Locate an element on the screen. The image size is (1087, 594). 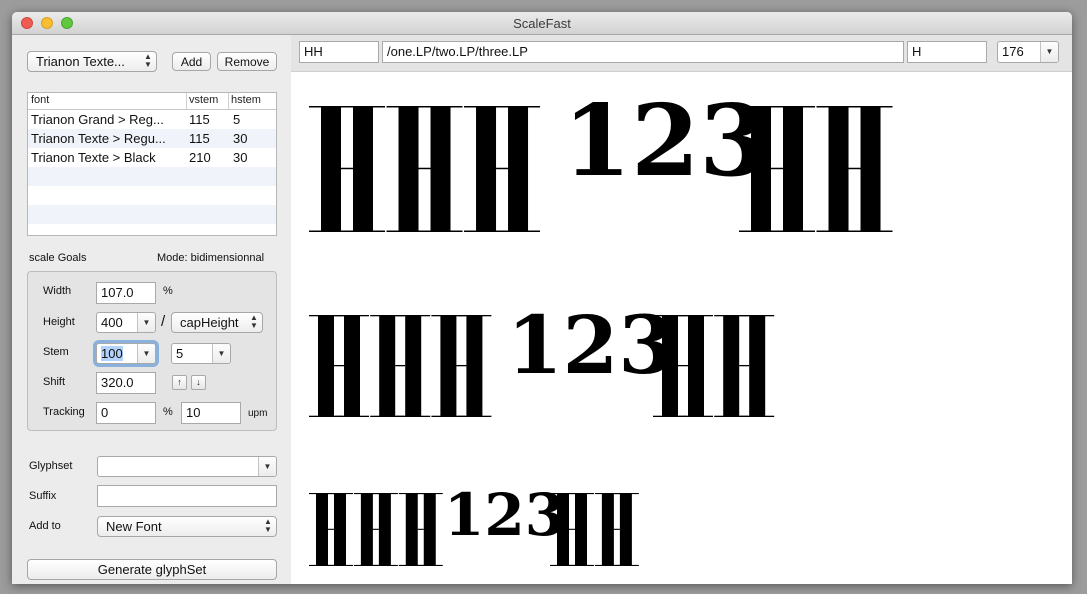
stem-horizontal-value: 5 is located at coordinates (180, 353).